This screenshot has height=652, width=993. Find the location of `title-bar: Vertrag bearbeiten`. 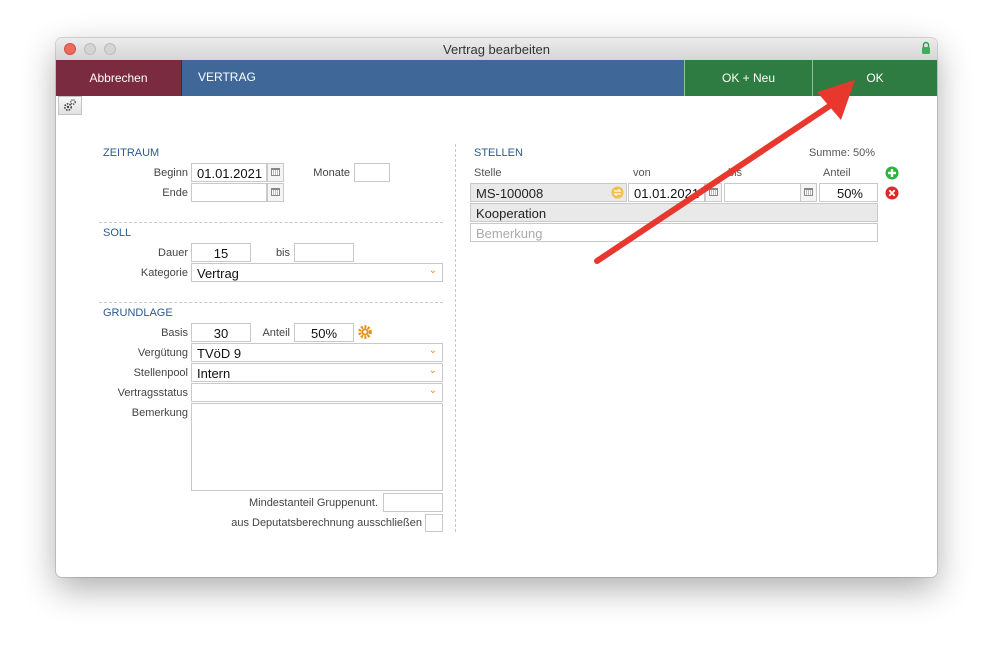

title-bar: Vertrag bearbeiten is located at coordinates (496, 49).